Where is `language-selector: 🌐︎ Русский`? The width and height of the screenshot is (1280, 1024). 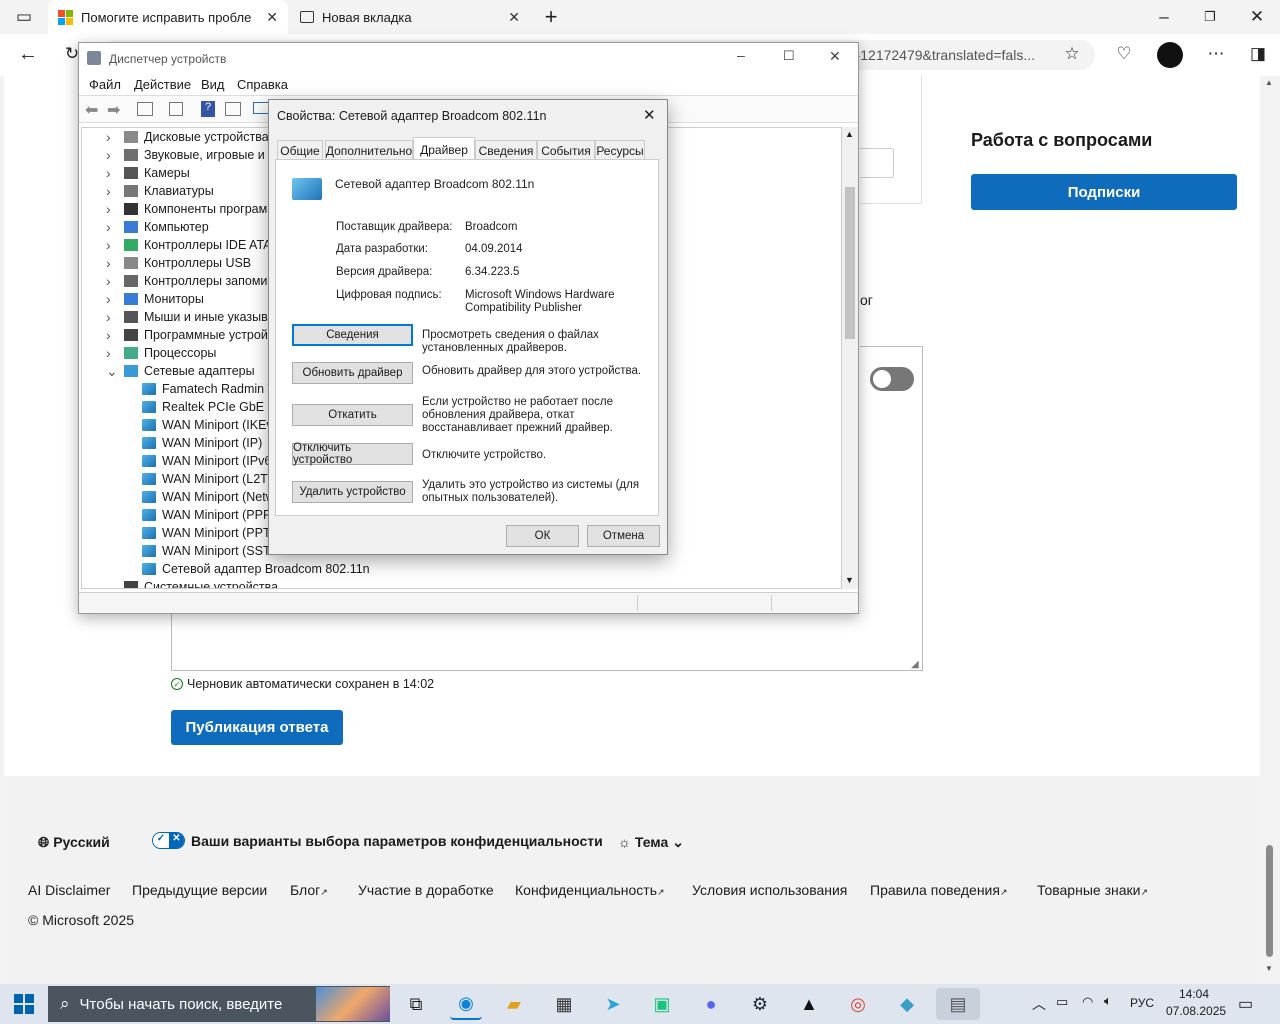
language-selector: 🌐︎ Русский is located at coordinates (74, 842).